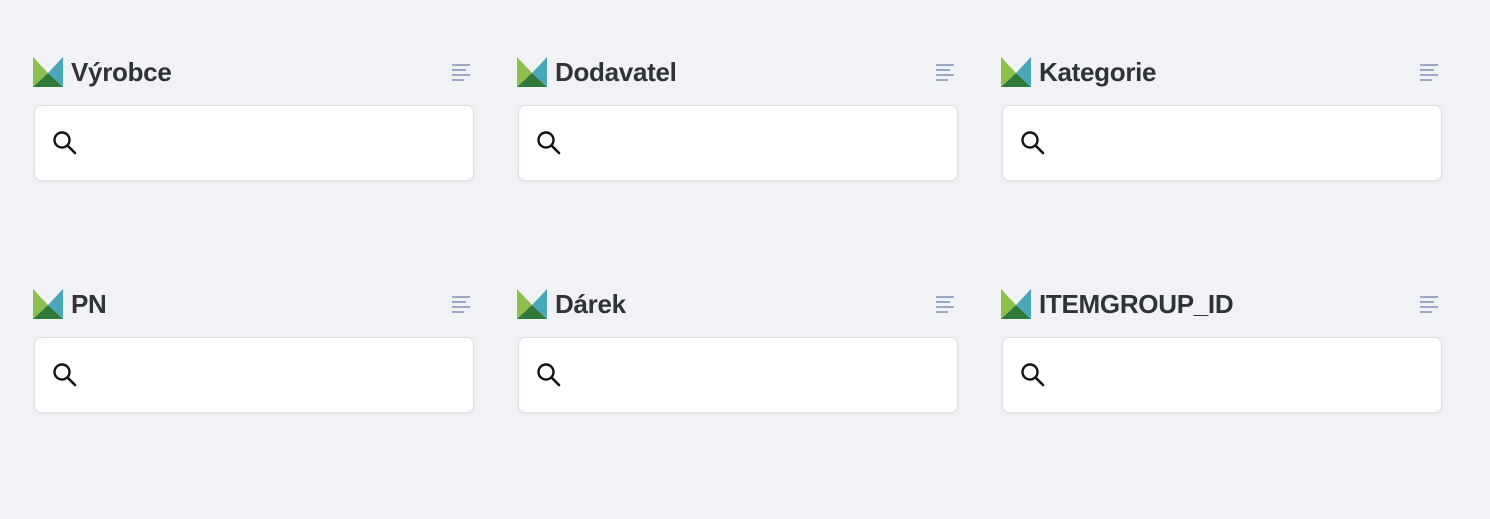 The height and width of the screenshot is (519, 1490). I want to click on filter-title: PN, so click(89, 303).